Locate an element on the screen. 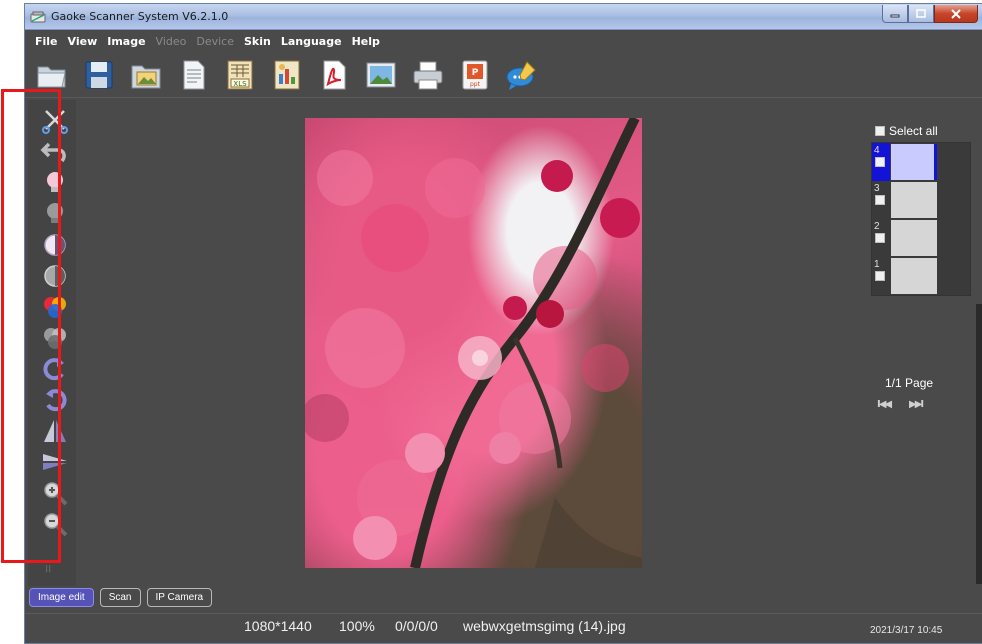 The width and height of the screenshot is (982, 644). color-saturation-down-icon is located at coordinates (55, 338).